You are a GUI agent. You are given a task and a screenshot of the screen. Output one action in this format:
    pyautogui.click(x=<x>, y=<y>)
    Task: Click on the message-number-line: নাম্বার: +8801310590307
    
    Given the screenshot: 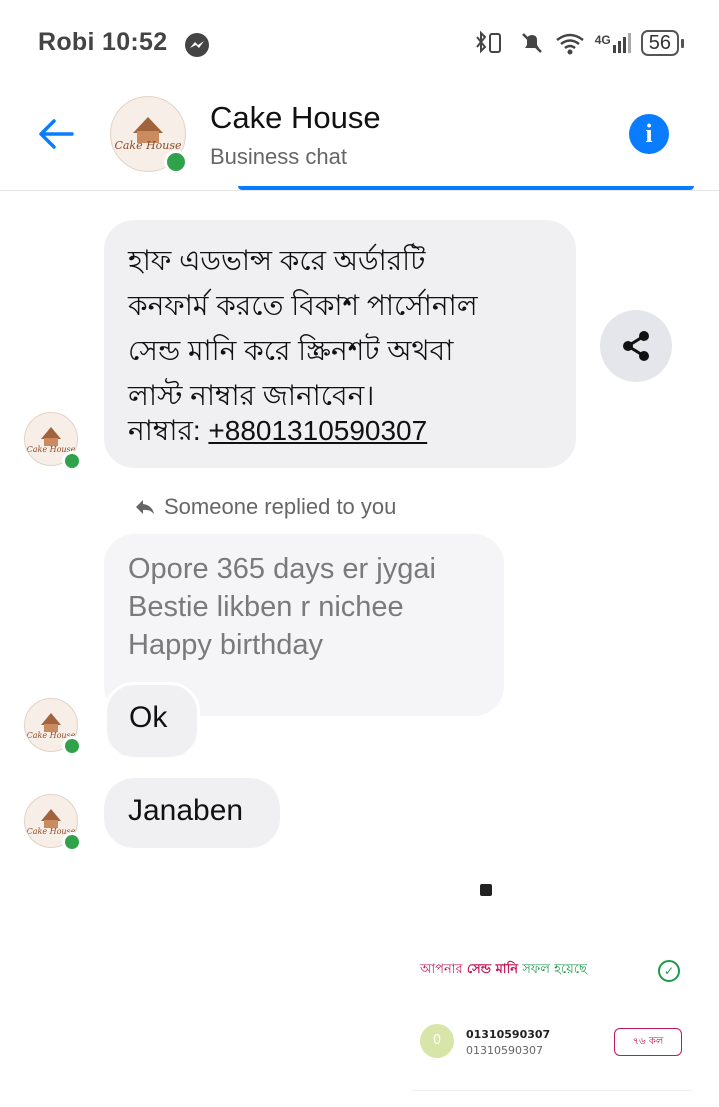 What is the action you would take?
    pyautogui.click(x=278, y=430)
    